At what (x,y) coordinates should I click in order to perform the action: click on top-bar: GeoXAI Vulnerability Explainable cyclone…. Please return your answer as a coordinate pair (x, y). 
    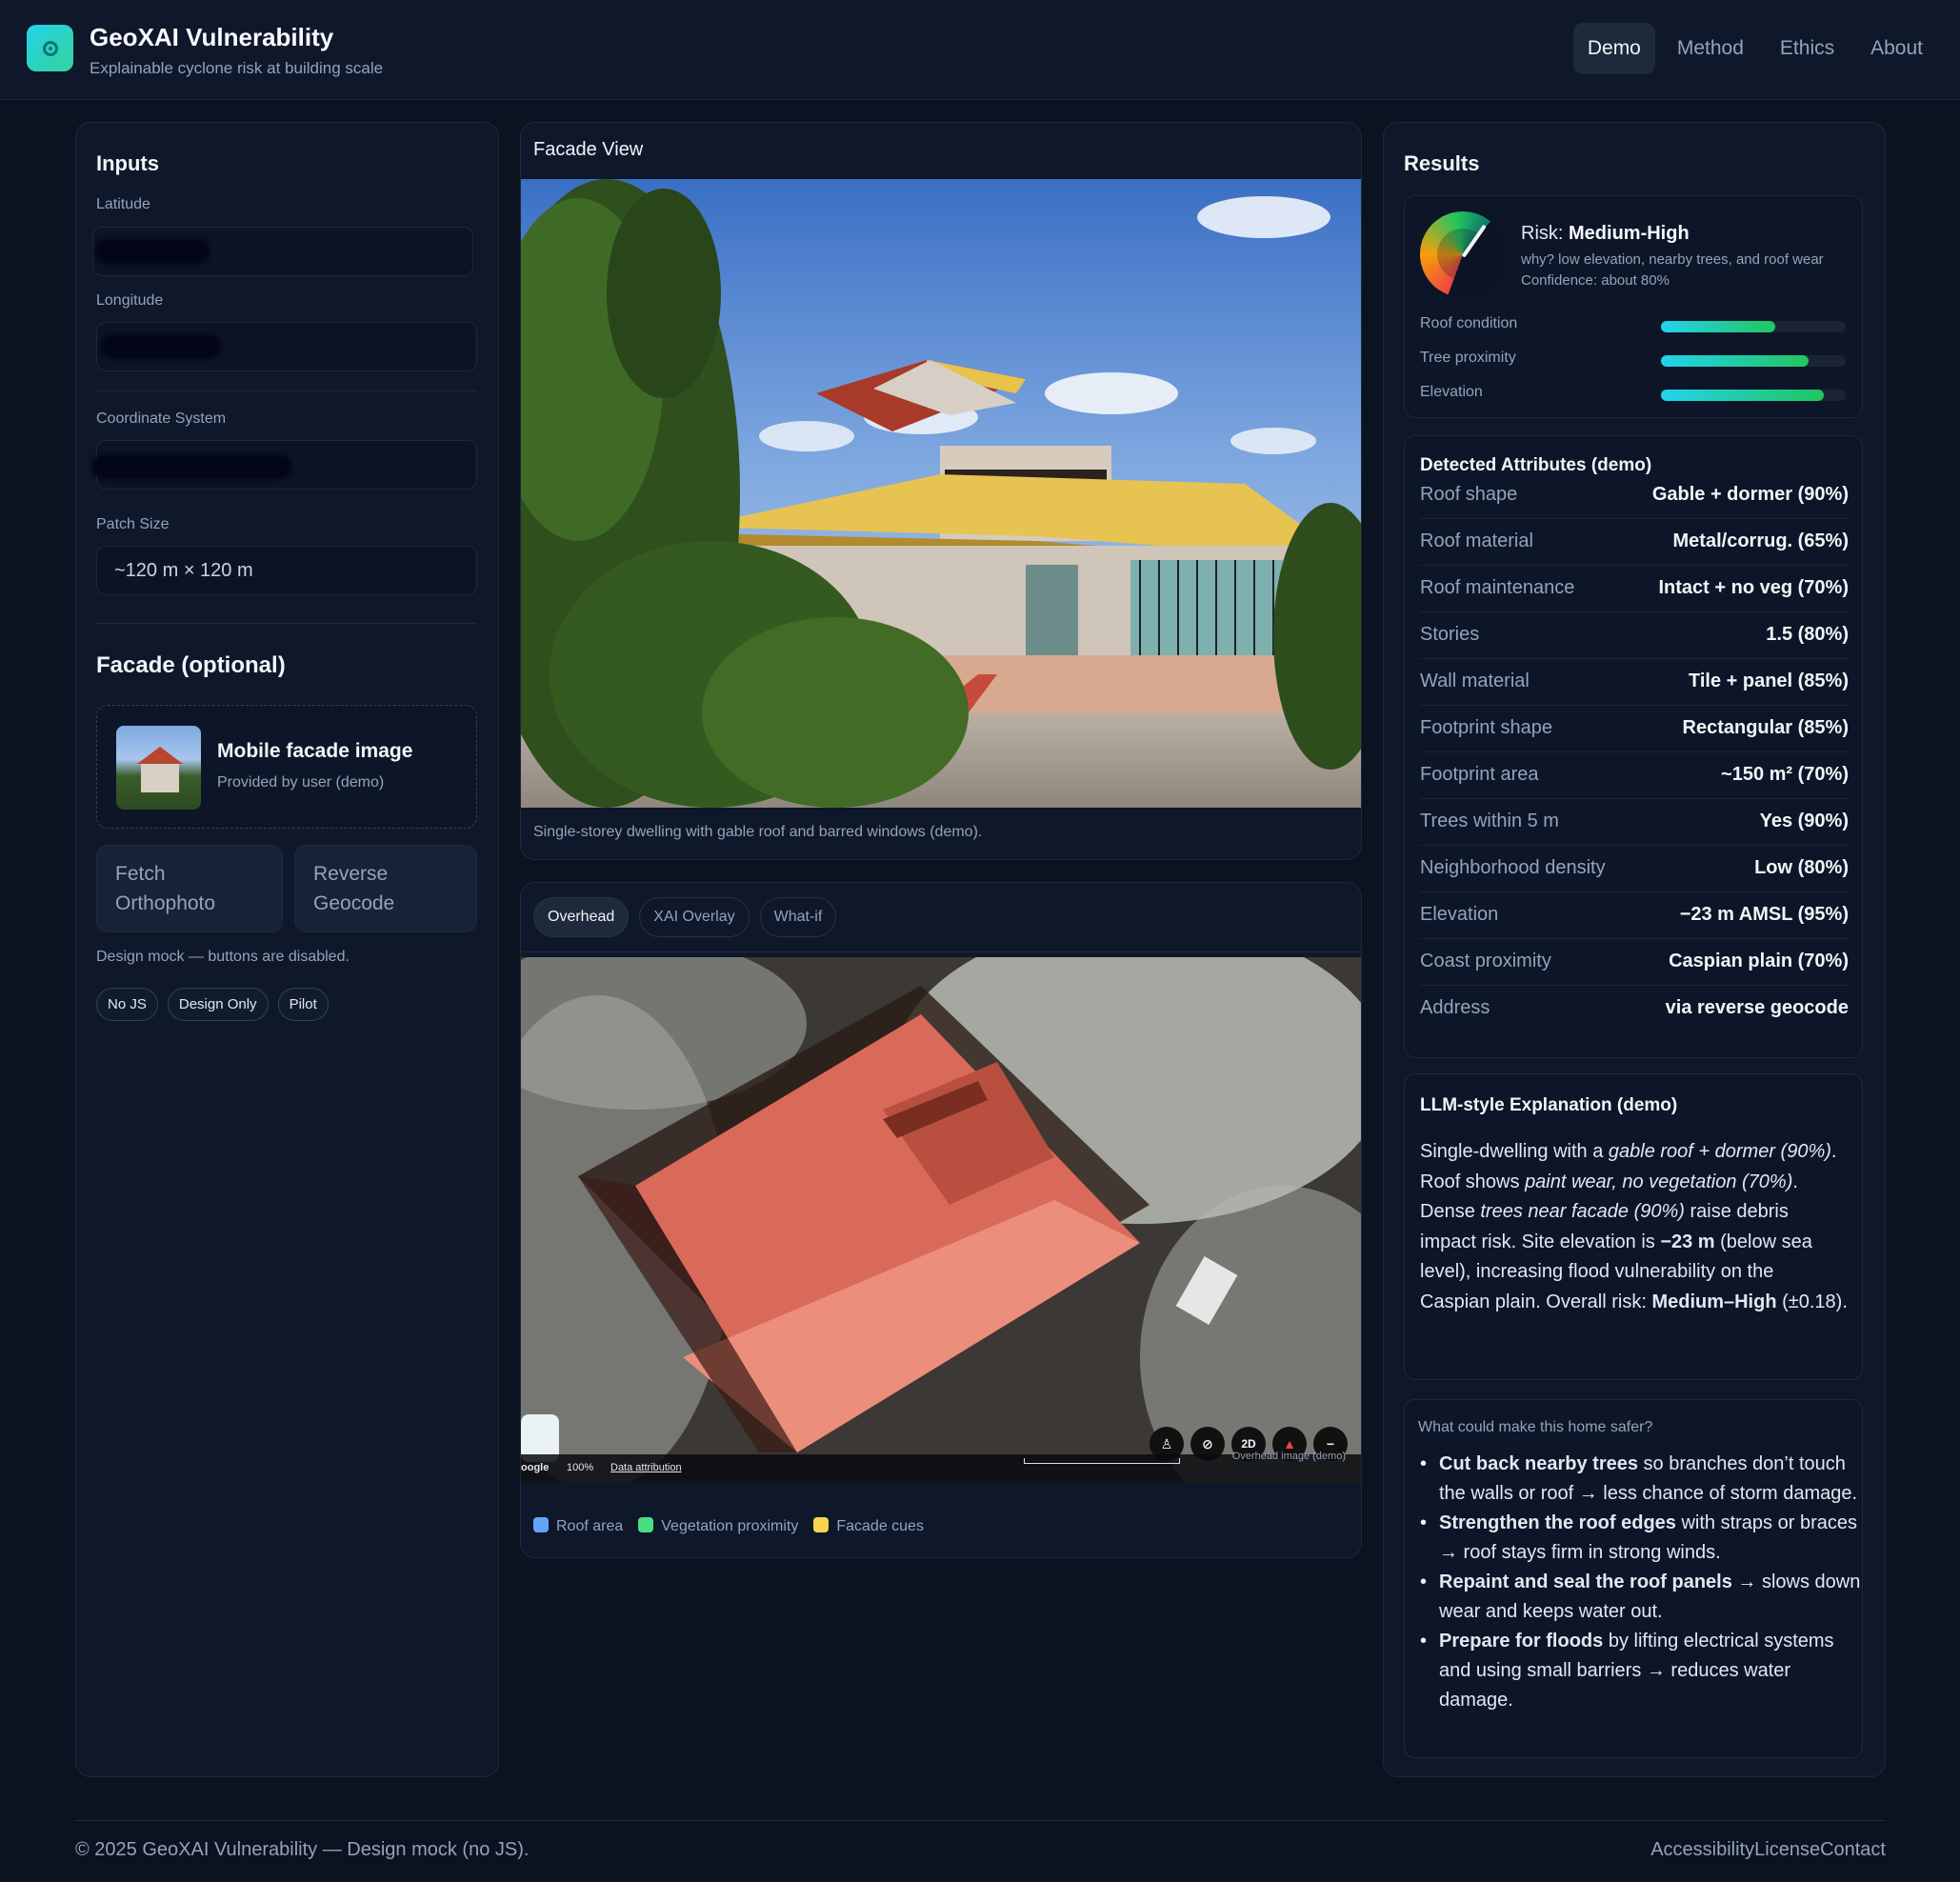
    Looking at the image, I should click on (980, 50).